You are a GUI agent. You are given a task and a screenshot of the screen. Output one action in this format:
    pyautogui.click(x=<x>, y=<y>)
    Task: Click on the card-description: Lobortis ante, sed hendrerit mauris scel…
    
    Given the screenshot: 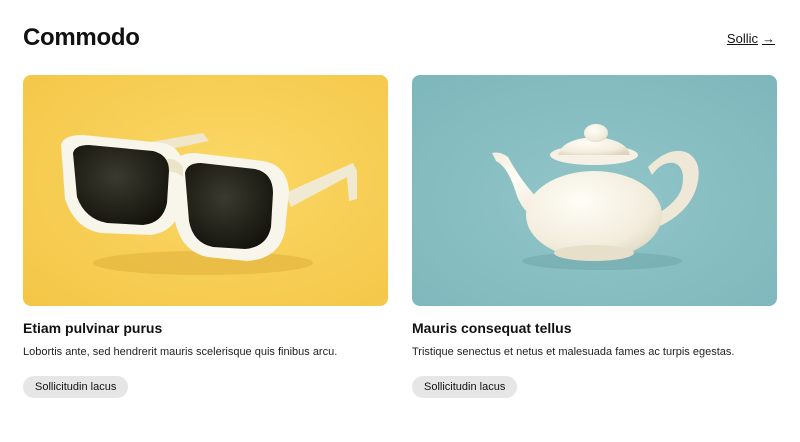 What is the action you would take?
    pyautogui.click(x=180, y=352)
    